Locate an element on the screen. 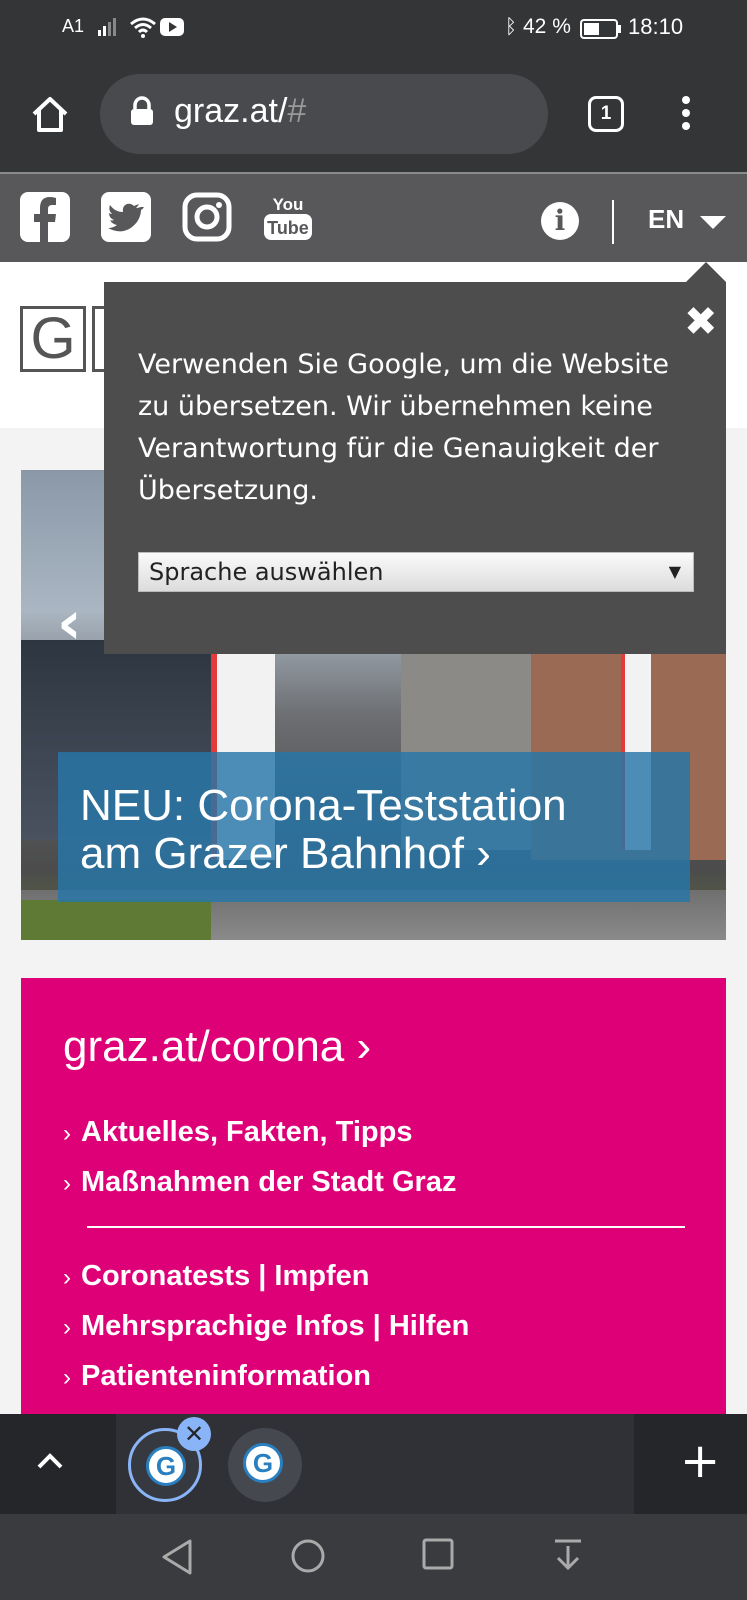 The image size is (747, 1600). status-bar: A1 ᛒ 42 % 18:10 is located at coordinates (373, 28).